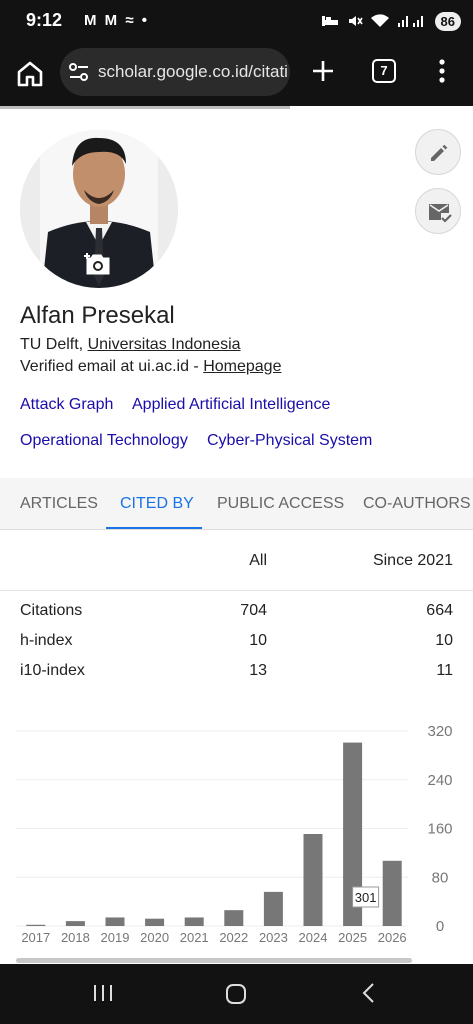 The width and height of the screenshot is (473, 1024). What do you see at coordinates (193, 71) in the screenshot?
I see `url-text: scholar.google.co.id/citati` at bounding box center [193, 71].